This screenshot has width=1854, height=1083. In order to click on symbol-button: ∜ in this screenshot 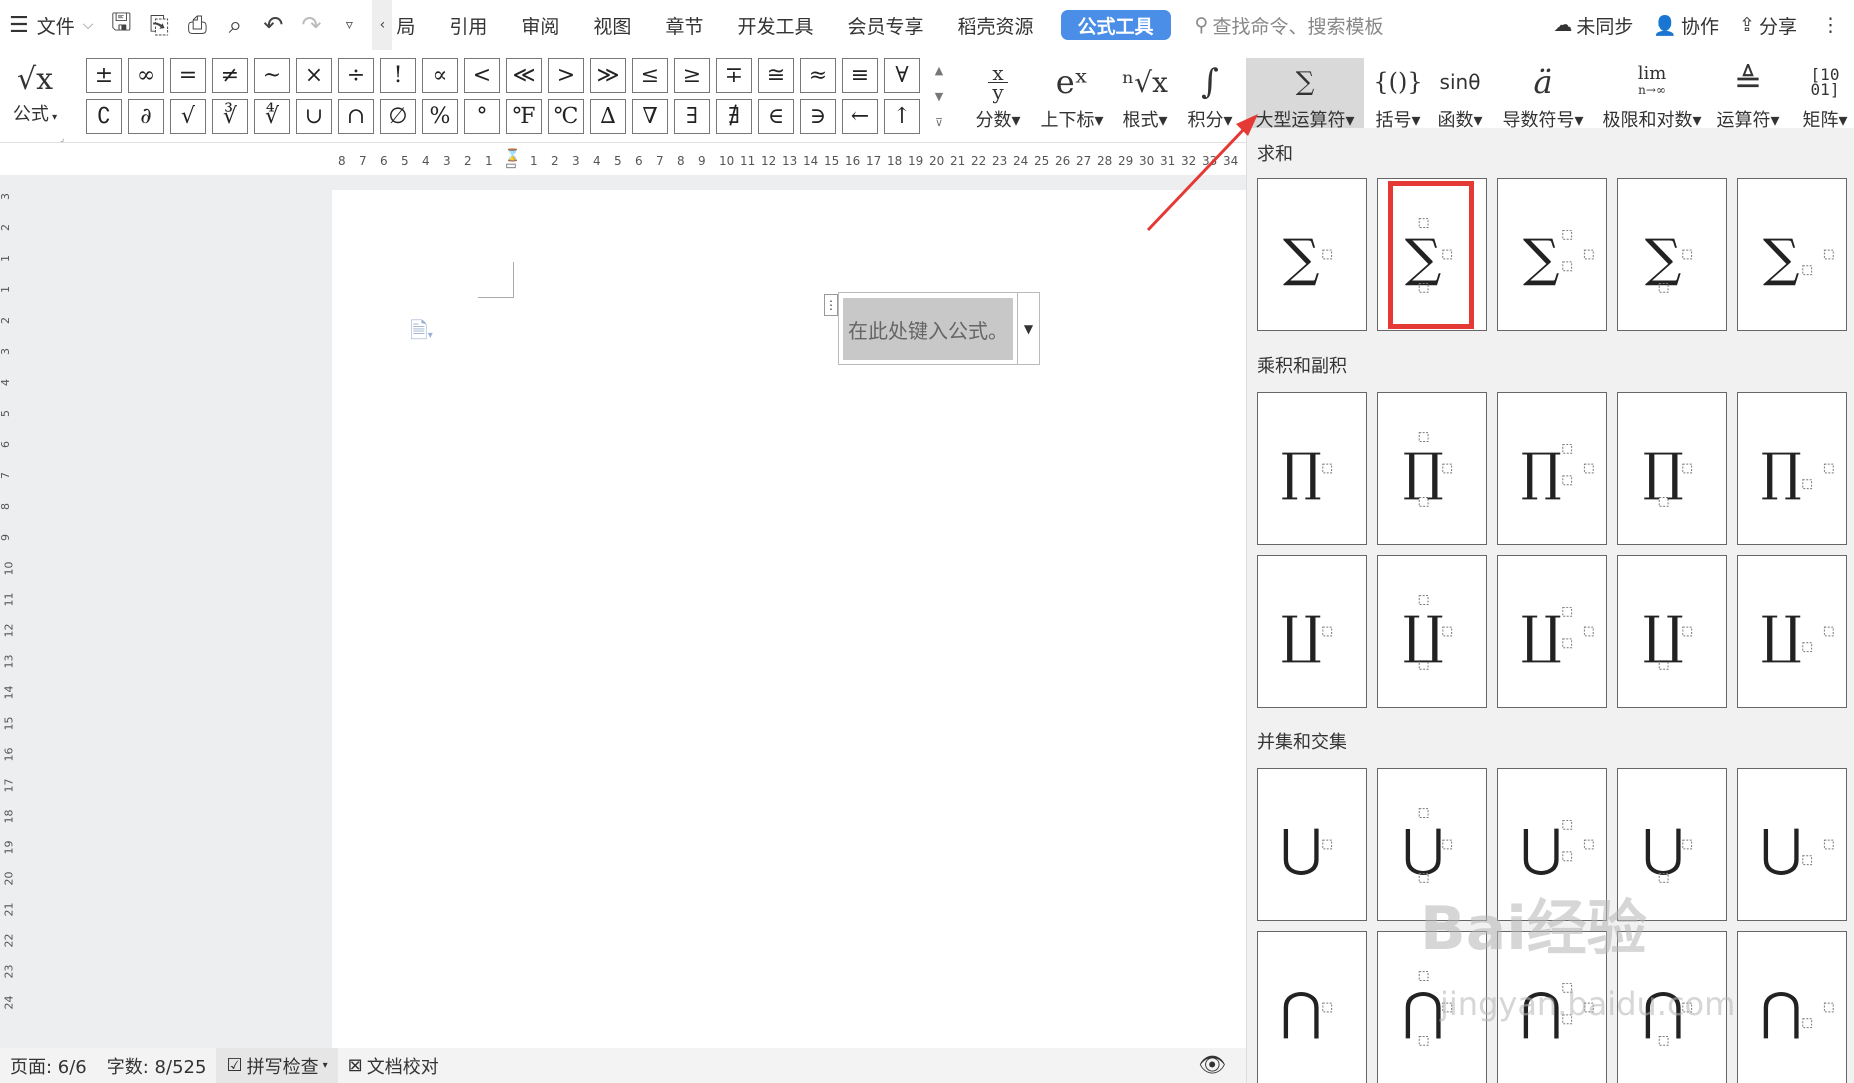, I will do `click(272, 116)`.